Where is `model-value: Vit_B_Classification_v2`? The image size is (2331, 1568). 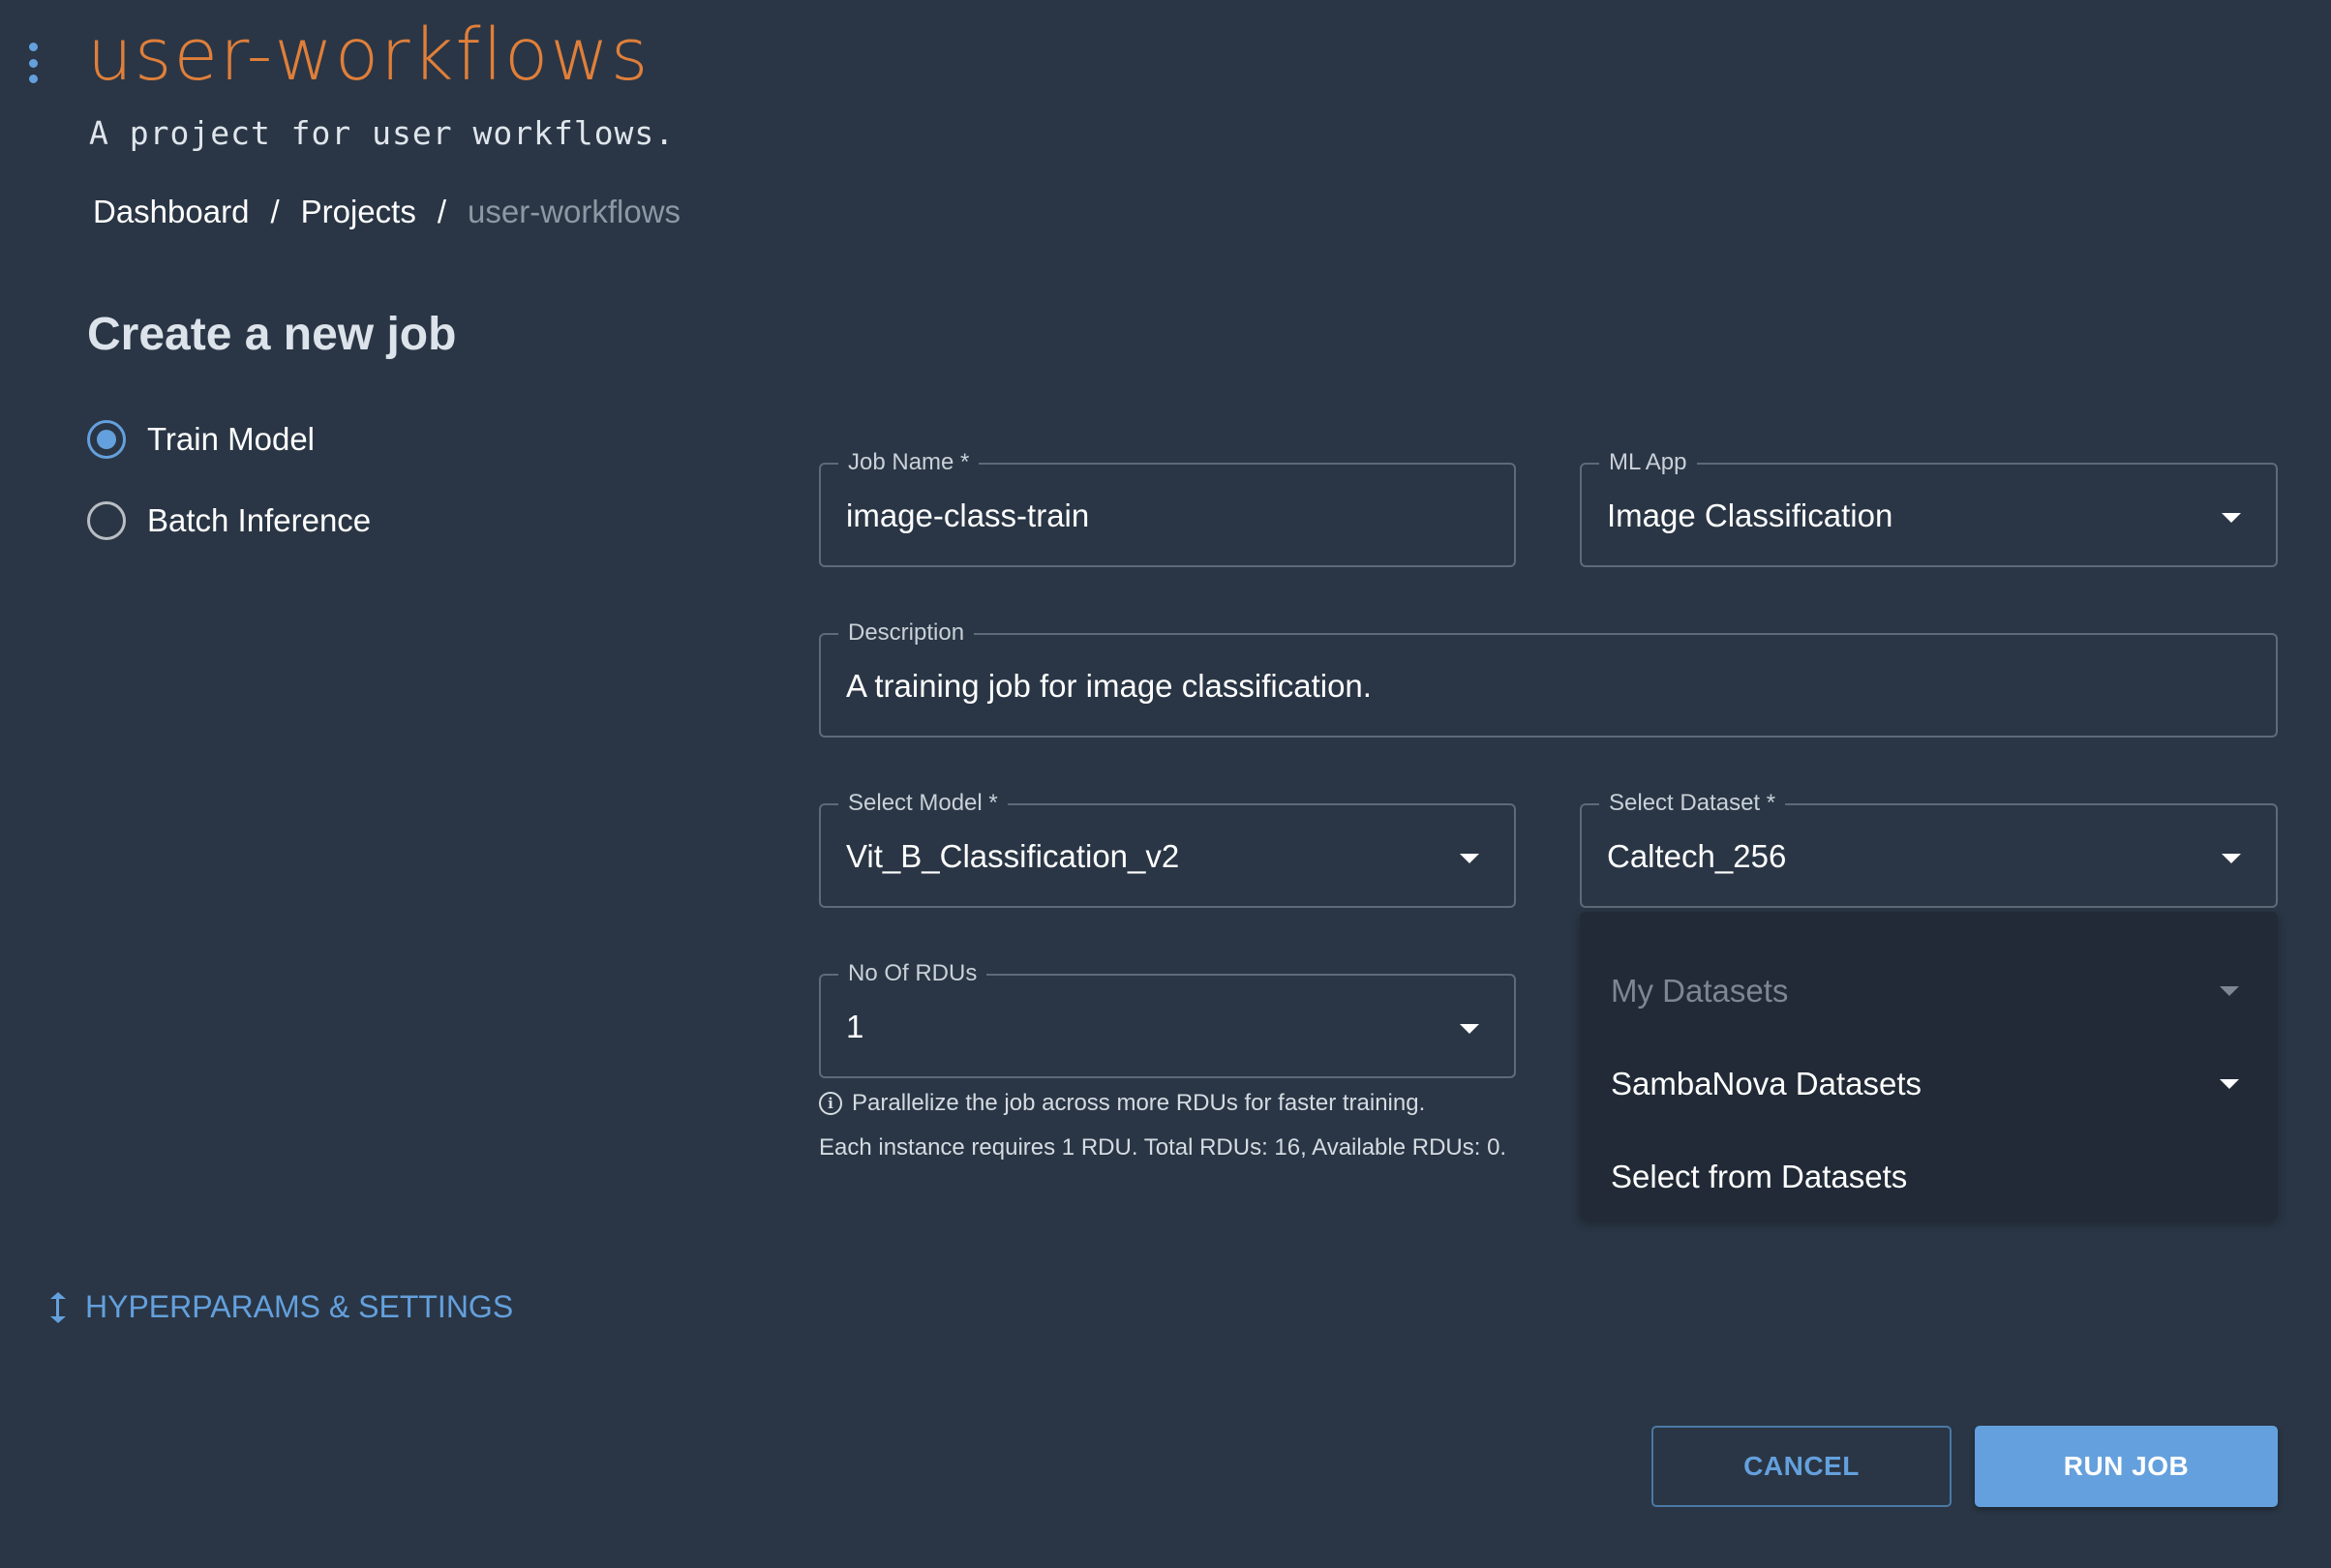
model-value: Vit_B_Classification_v2 is located at coordinates (1013, 856).